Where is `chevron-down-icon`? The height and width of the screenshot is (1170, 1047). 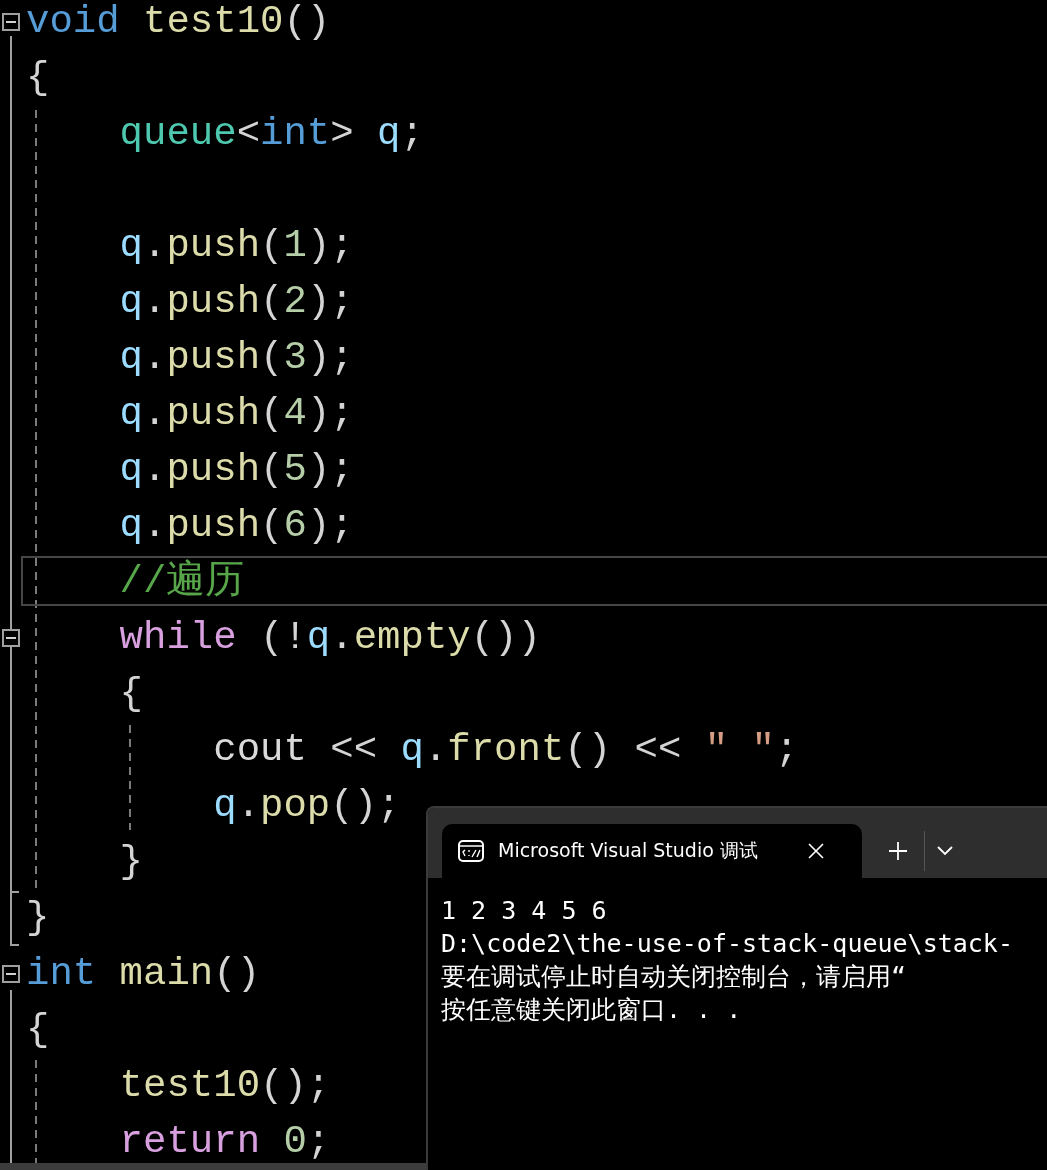
chevron-down-icon is located at coordinates (945, 851).